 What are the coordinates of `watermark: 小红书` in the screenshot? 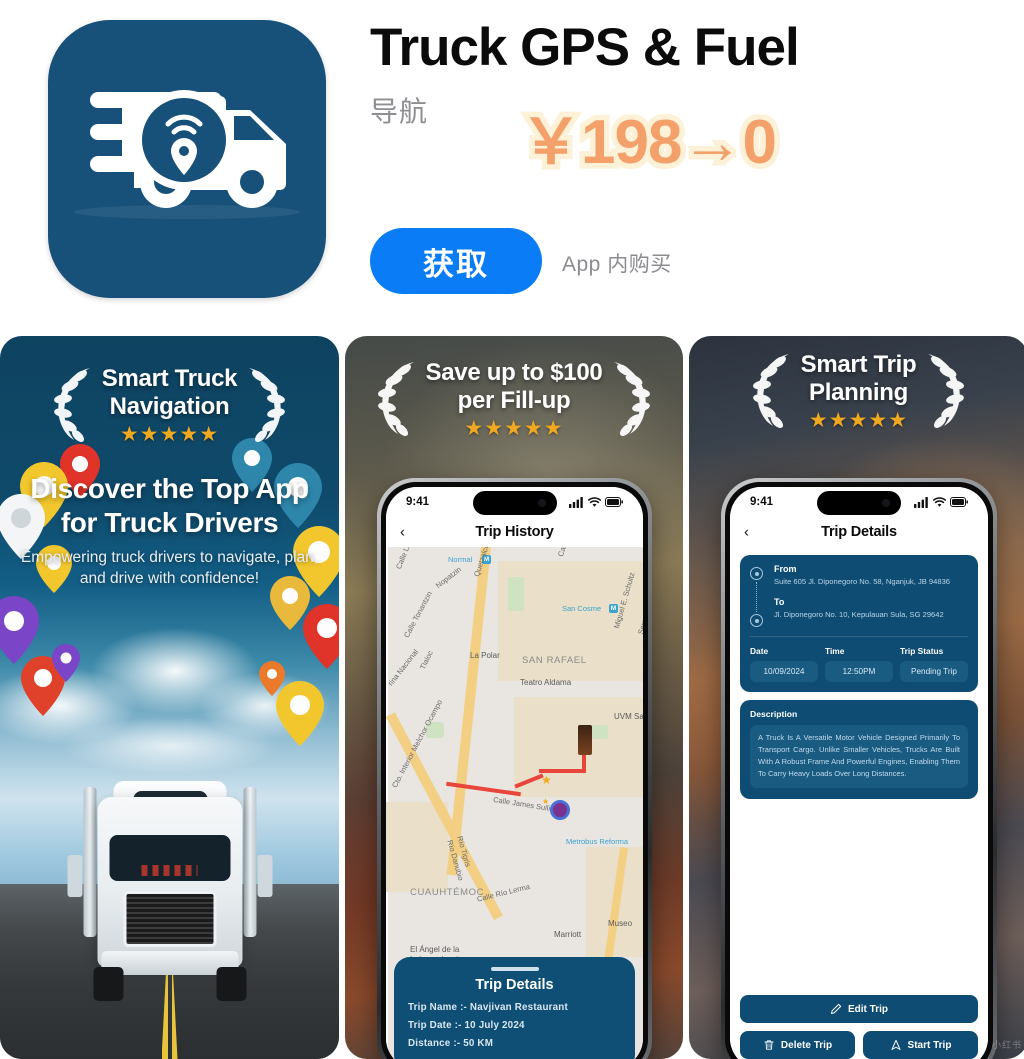 It's located at (1006, 1045).